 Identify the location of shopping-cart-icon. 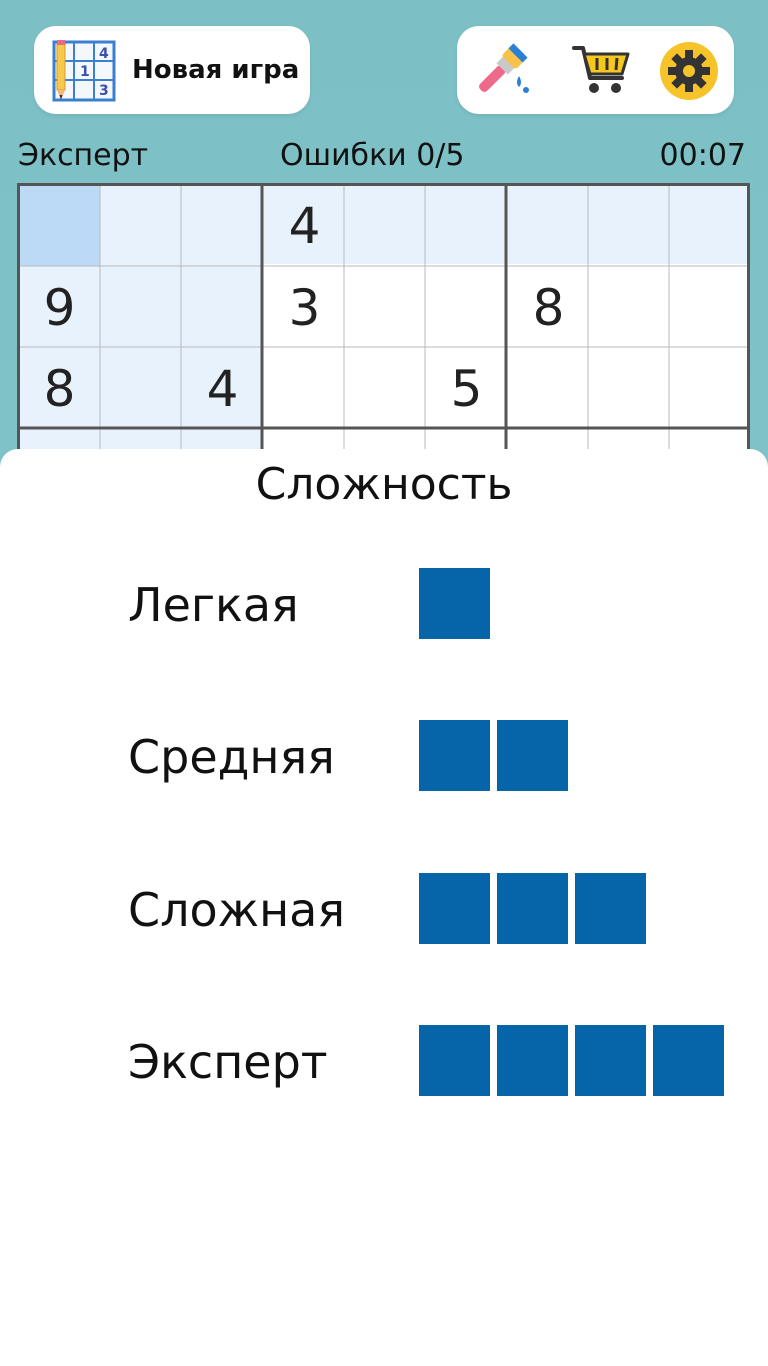
(601, 71).